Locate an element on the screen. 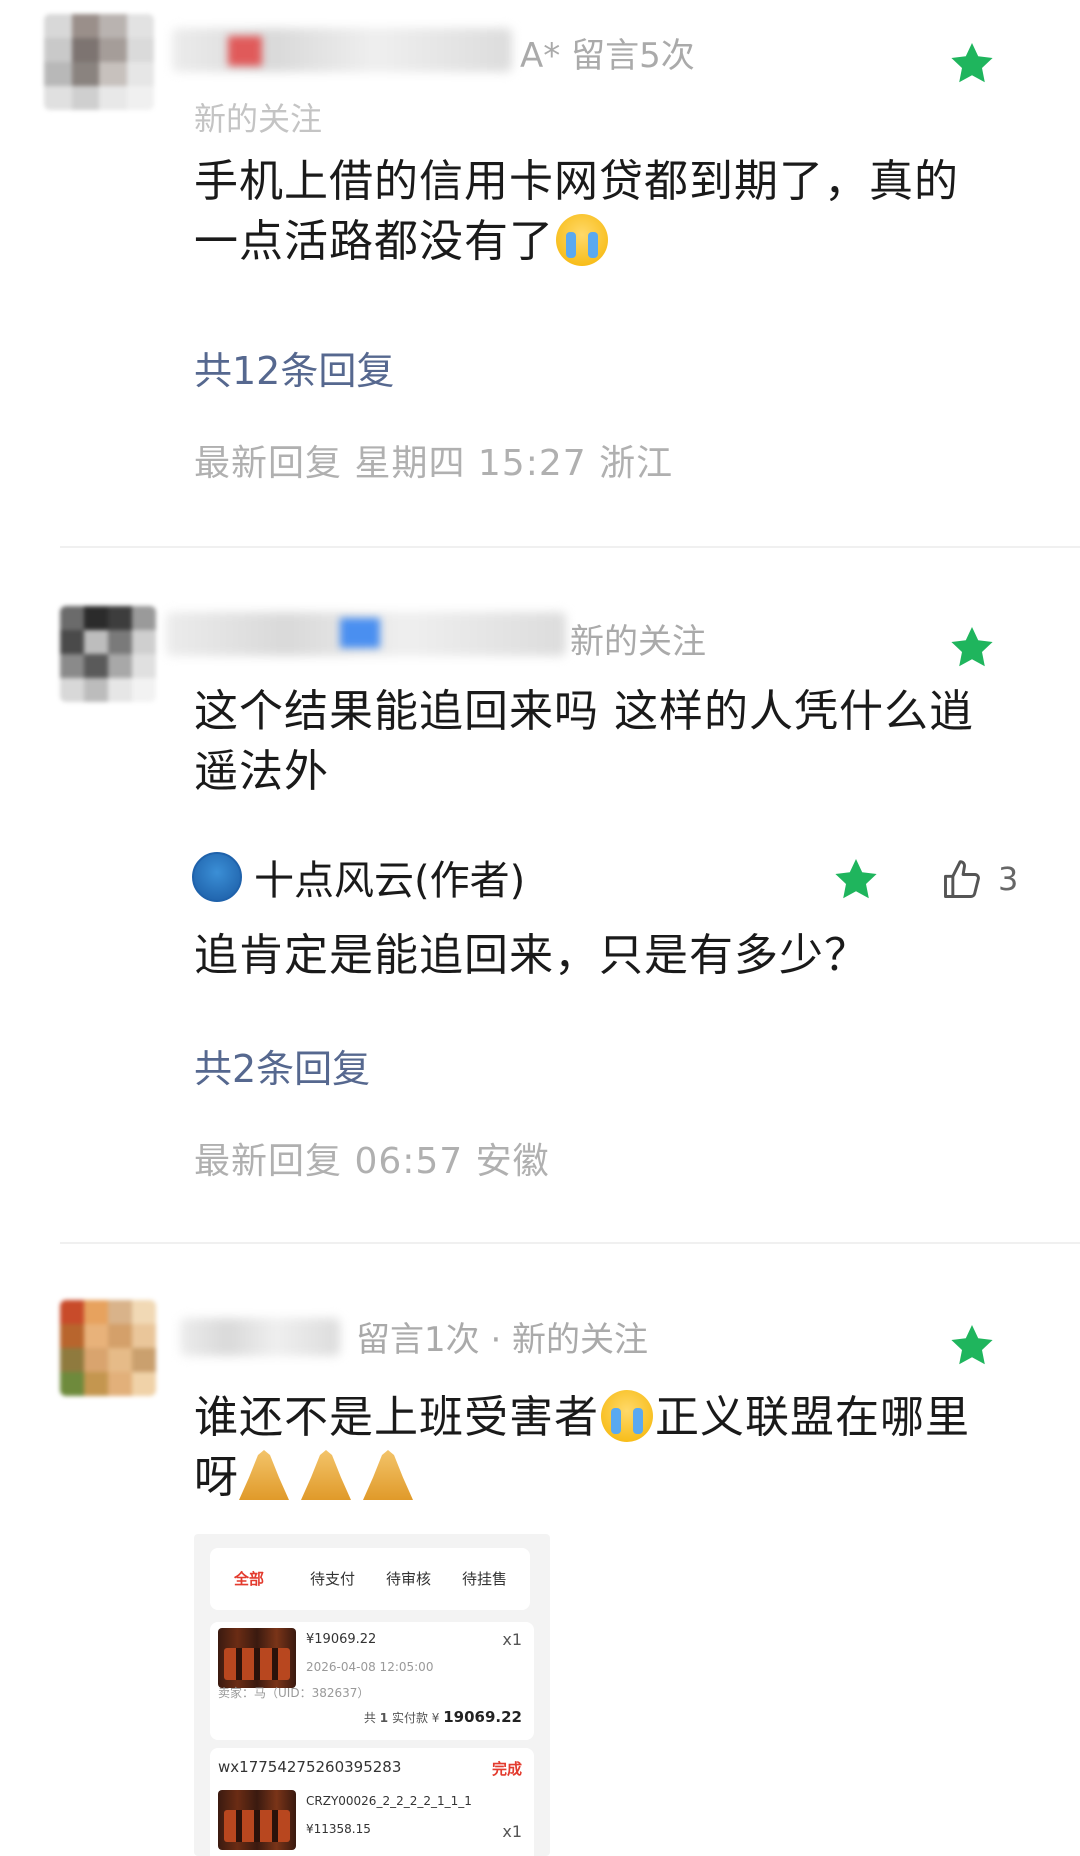  comment-text-line: 呀 is located at coordinates (216, 1477).